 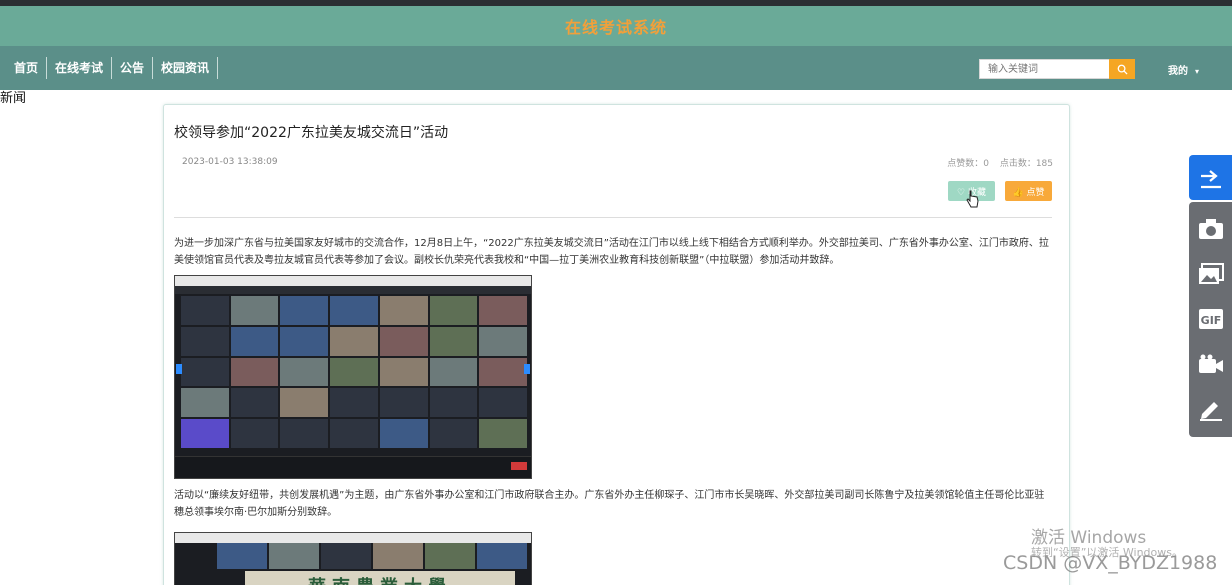 I want to click on click-count: 点击数：185, so click(x=1026, y=164).